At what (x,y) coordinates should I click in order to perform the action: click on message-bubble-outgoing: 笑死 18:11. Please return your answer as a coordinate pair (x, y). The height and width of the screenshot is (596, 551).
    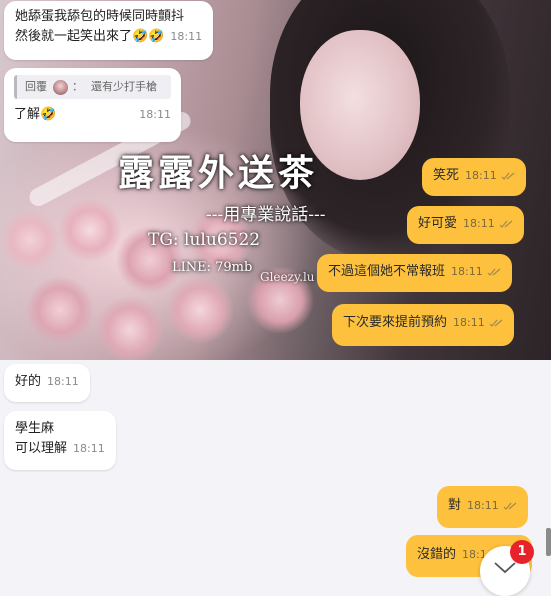
    Looking at the image, I should click on (474, 177).